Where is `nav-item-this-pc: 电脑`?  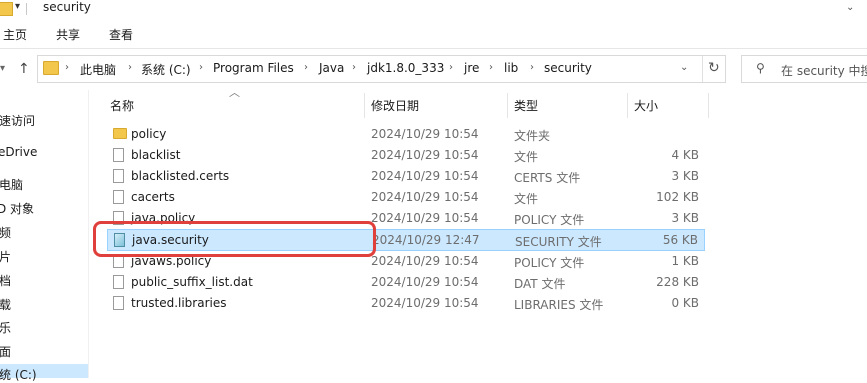 nav-item-this-pc: 电脑 is located at coordinates (11, 184).